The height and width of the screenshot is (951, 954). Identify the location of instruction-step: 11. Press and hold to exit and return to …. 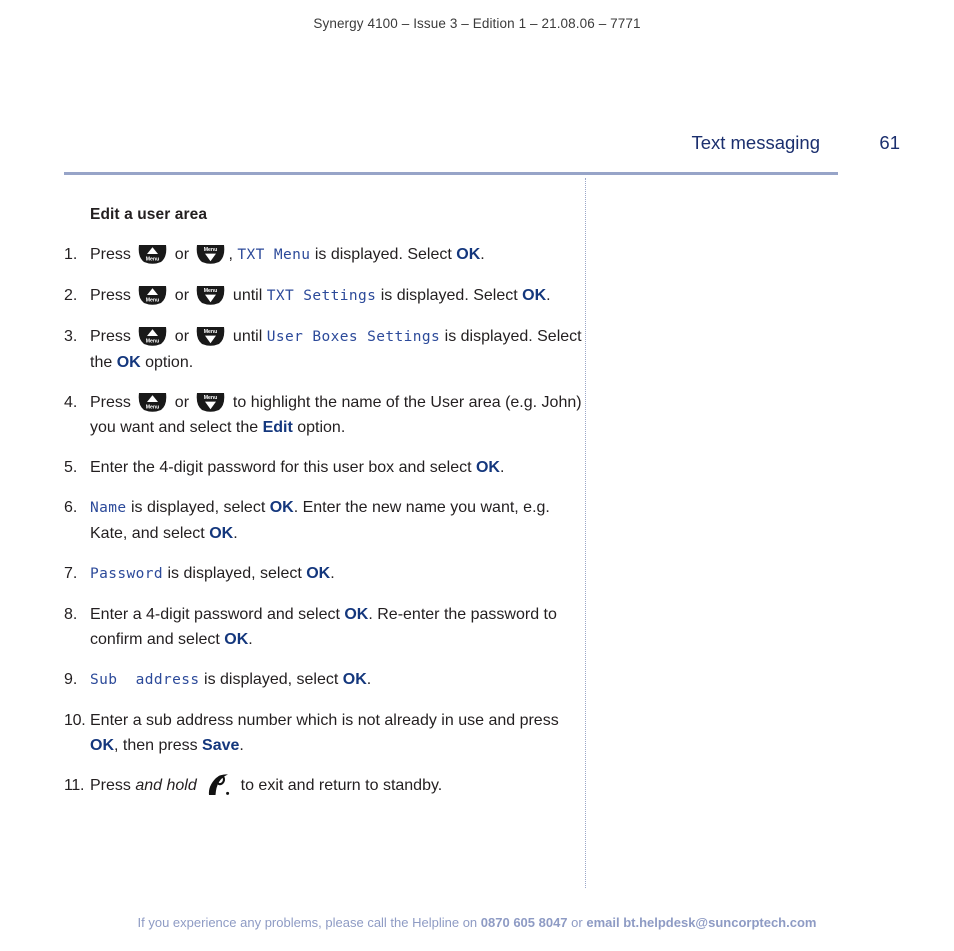
(324, 785).